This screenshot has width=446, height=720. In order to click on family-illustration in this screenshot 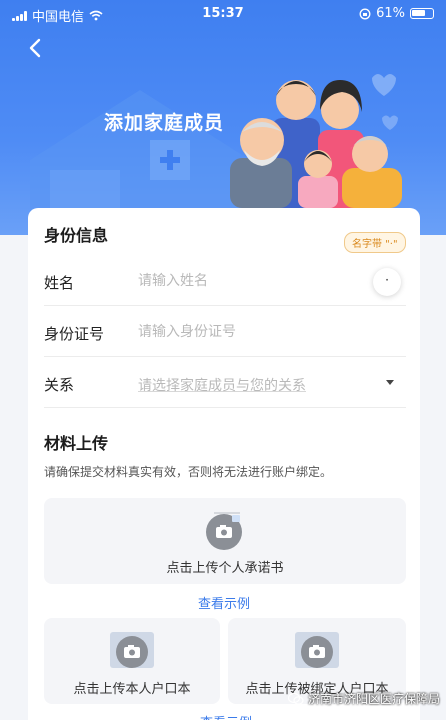, I will do `click(316, 141)`.